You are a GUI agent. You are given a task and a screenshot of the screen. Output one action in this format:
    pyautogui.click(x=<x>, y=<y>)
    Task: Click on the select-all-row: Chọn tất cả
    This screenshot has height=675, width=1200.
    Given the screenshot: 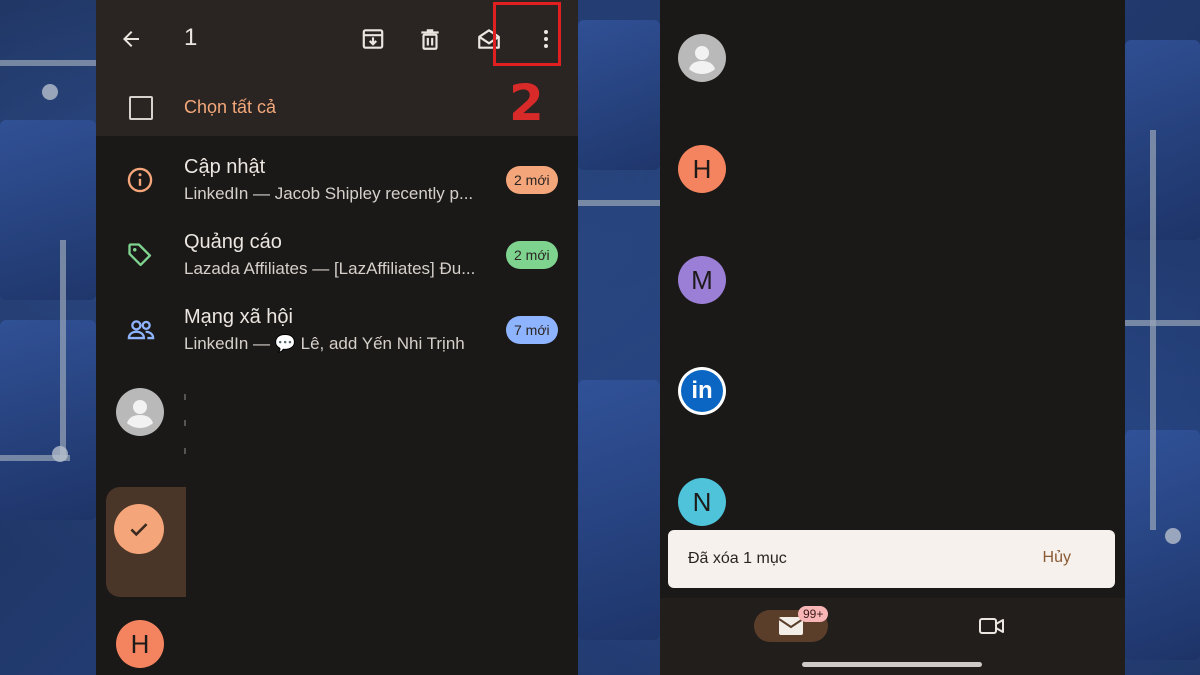 What is the action you would take?
    pyautogui.click(x=337, y=107)
    